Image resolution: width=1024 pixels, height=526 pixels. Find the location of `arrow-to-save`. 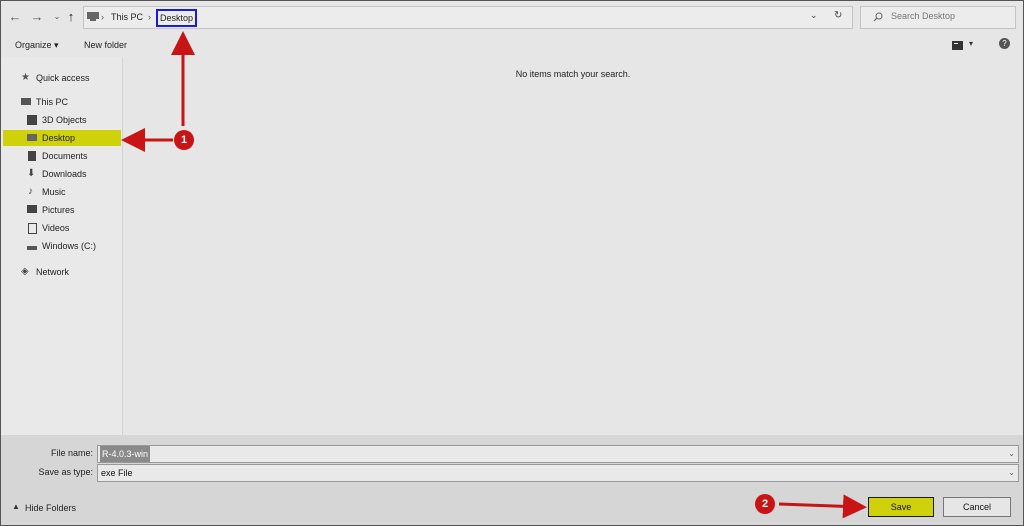

arrow-to-save is located at coordinates (822, 506).